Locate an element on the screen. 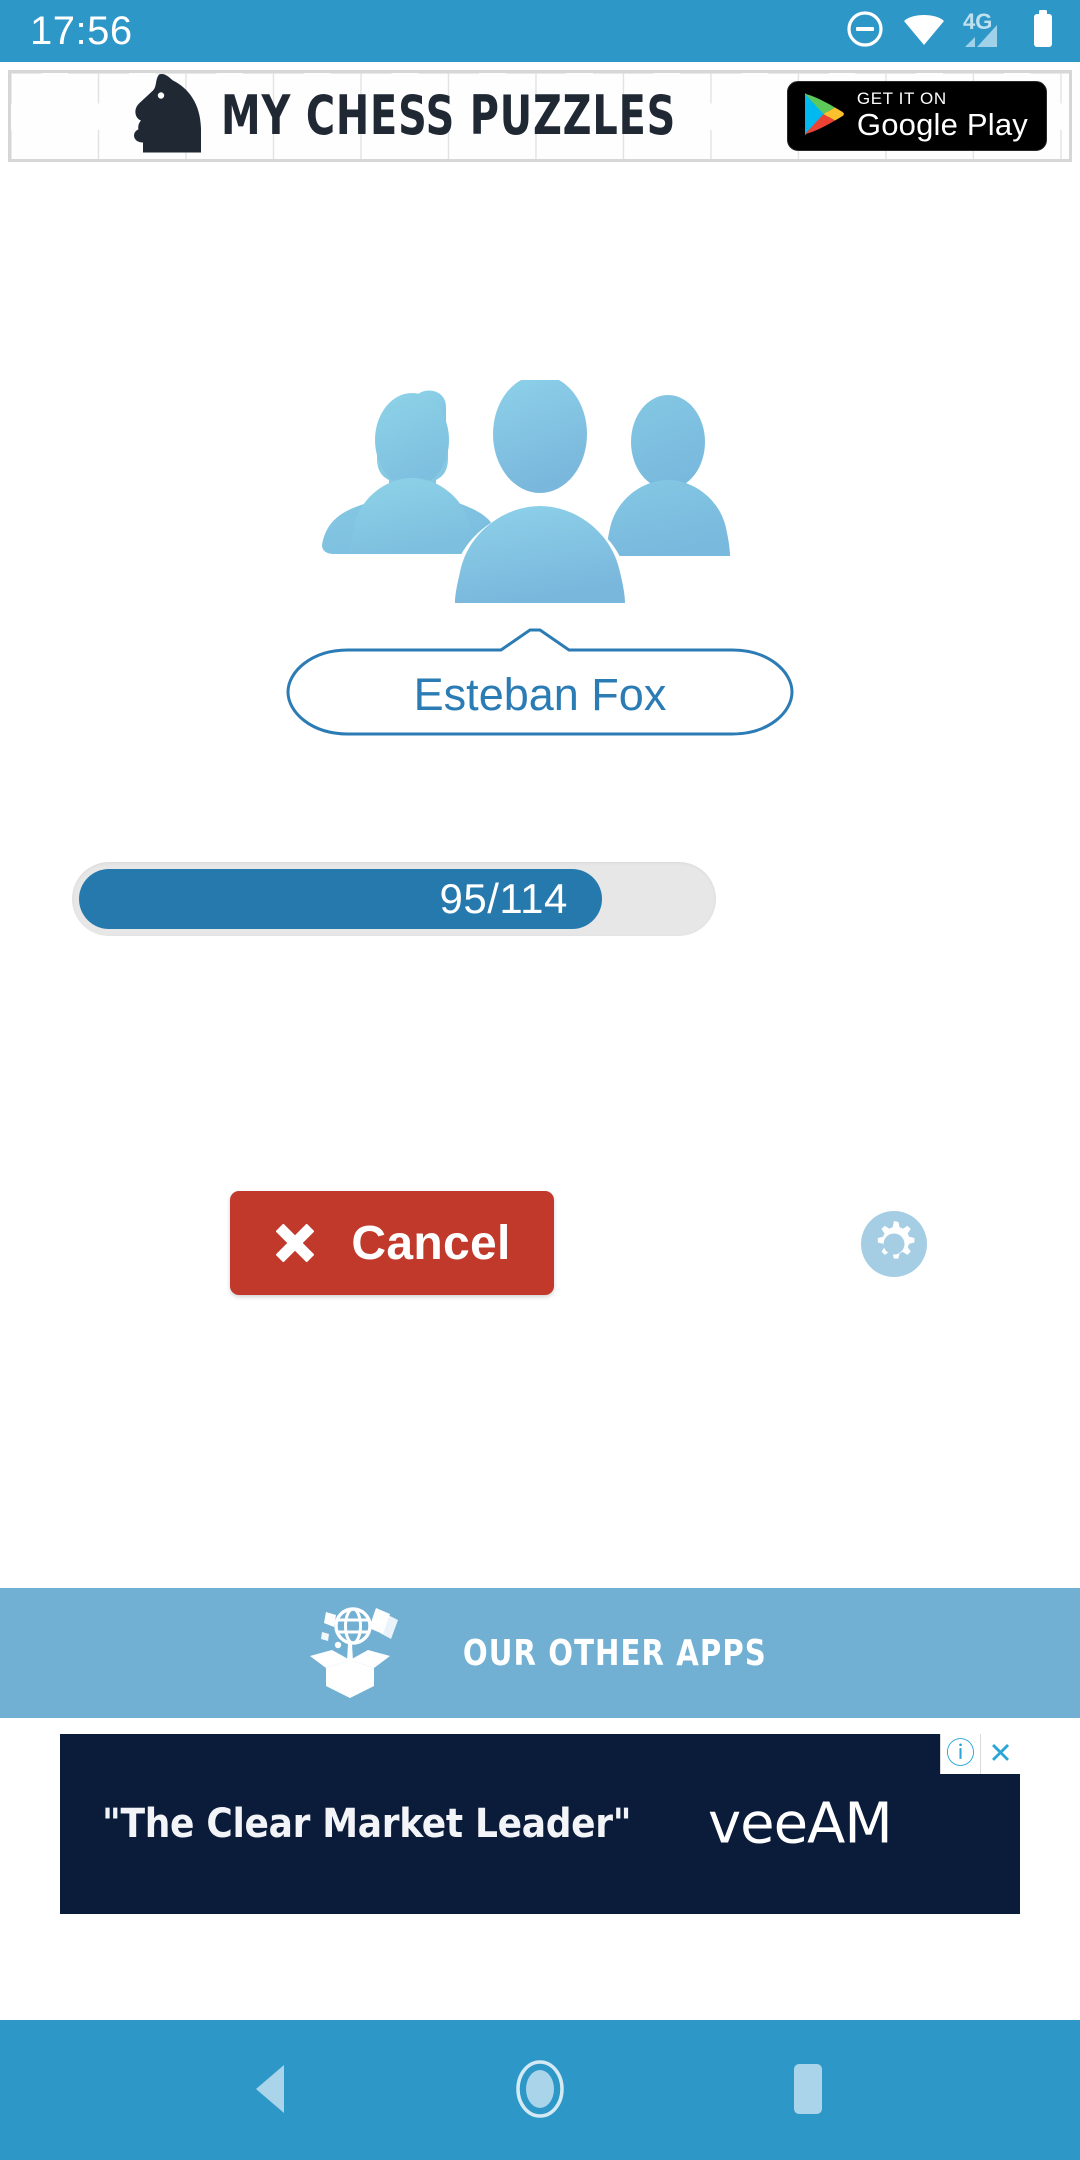  svg-text: 4G is located at coordinates (977, 21).